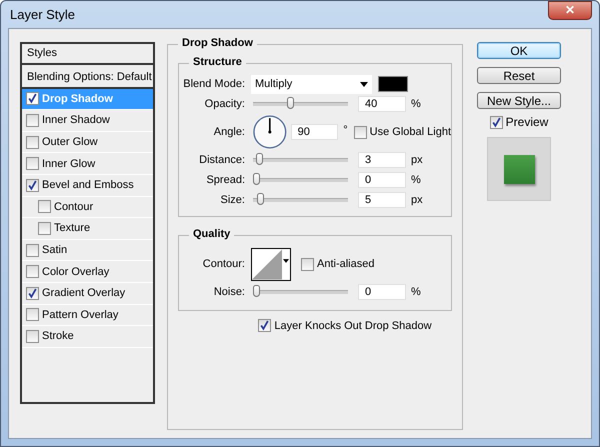 This screenshot has width=600, height=447. What do you see at coordinates (84, 293) in the screenshot?
I see `style-label: Gradient Overlay` at bounding box center [84, 293].